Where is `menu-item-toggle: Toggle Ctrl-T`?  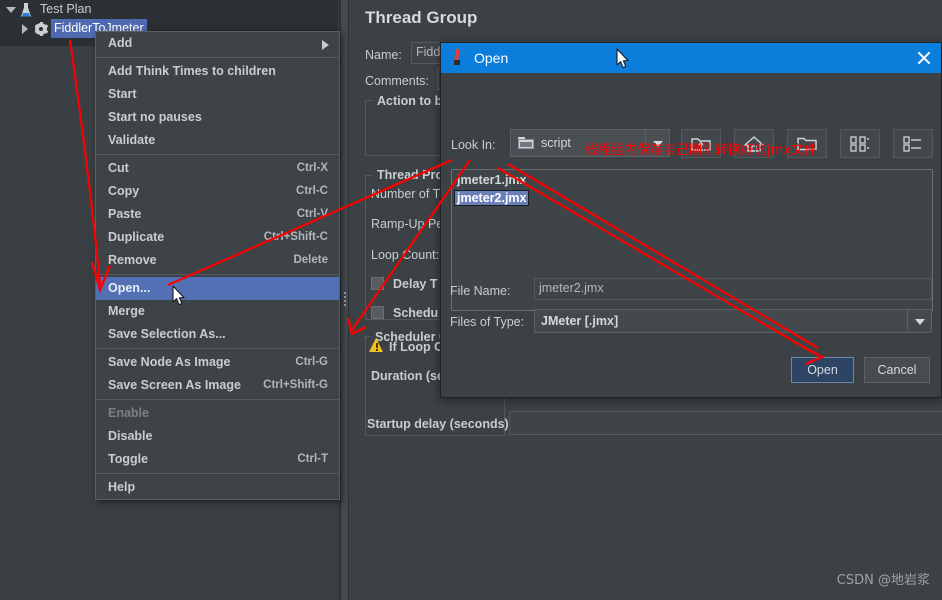
menu-item-toggle: Toggle Ctrl-T is located at coordinates (217, 459).